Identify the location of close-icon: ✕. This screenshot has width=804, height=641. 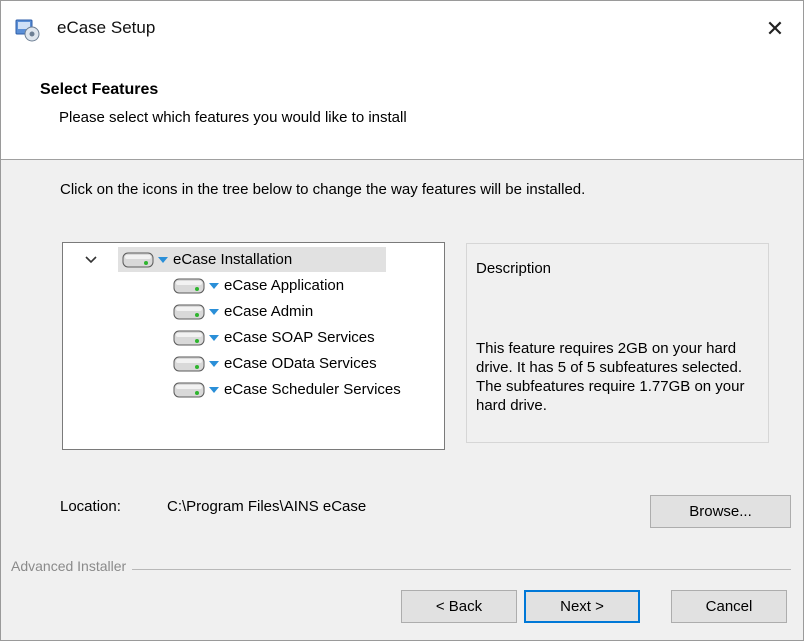
(775, 28).